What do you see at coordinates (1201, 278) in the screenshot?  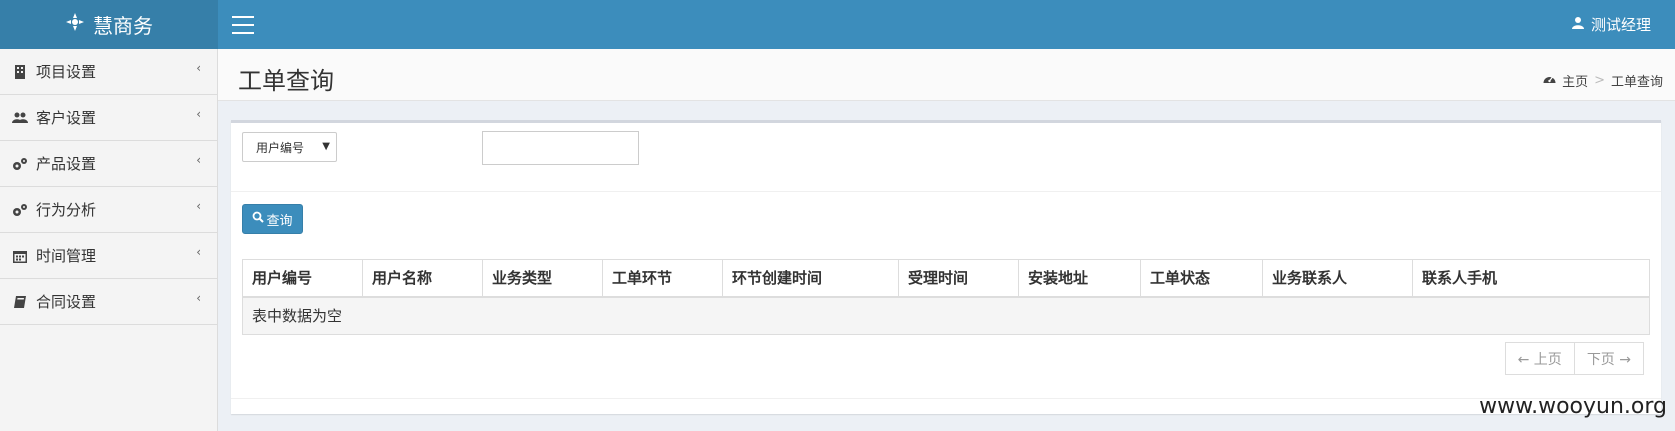 I see `column-header: 工单状态` at bounding box center [1201, 278].